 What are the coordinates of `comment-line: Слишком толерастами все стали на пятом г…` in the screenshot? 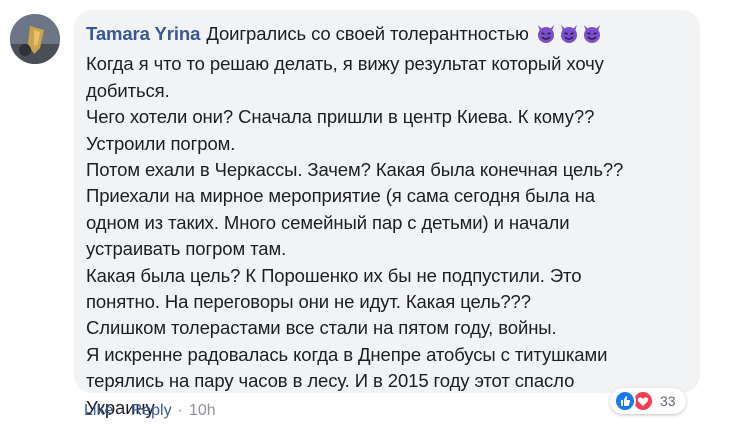 It's located at (321, 328).